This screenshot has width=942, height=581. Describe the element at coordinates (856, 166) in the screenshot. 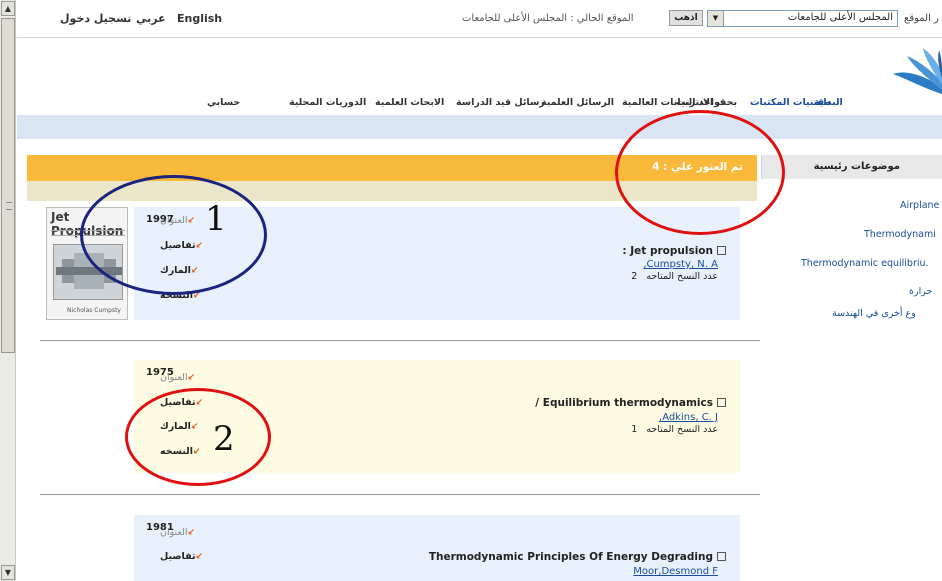

I see `sidebar-heading-label: موضوعات رئيسية` at that location.